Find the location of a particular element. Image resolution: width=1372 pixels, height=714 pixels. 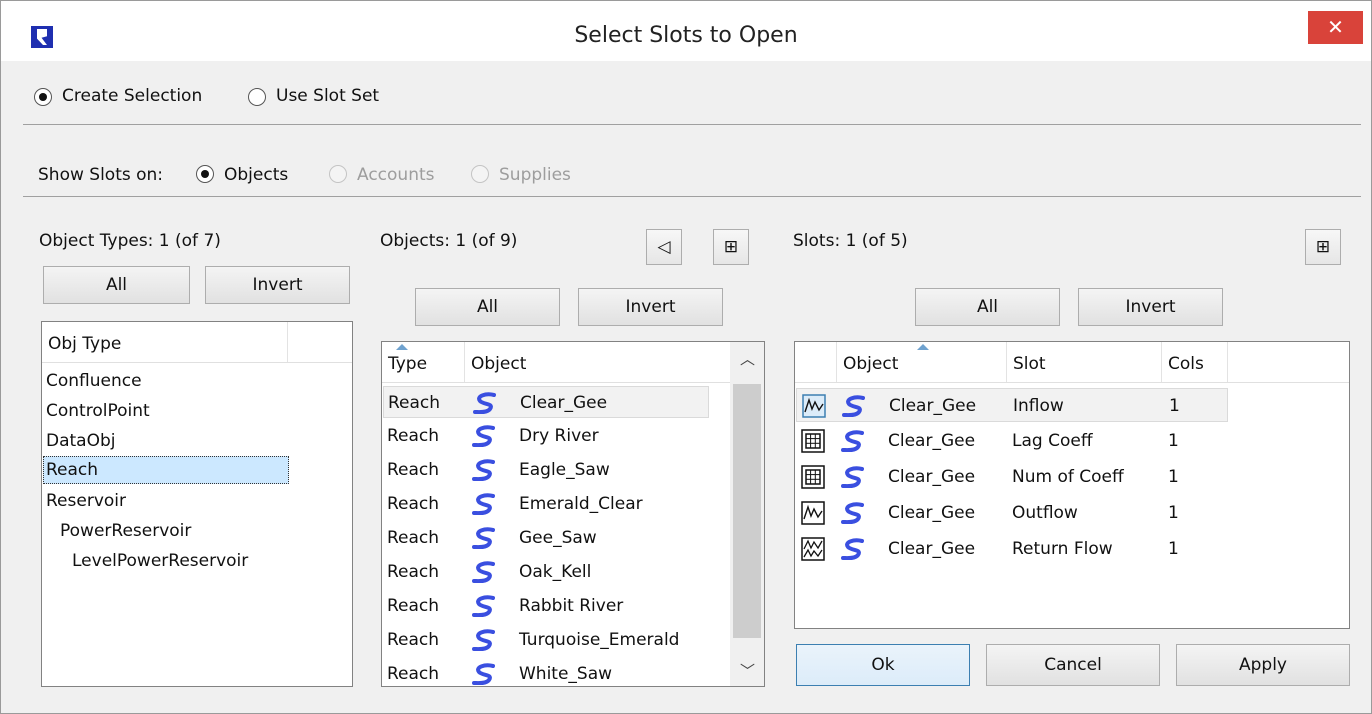

cols-column-header: Cols is located at coordinates (1195, 362).